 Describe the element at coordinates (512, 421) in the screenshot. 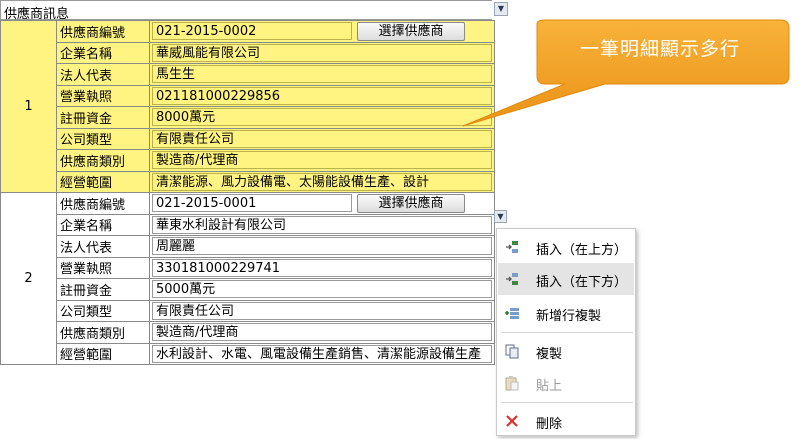

I see `delete-icon` at that location.